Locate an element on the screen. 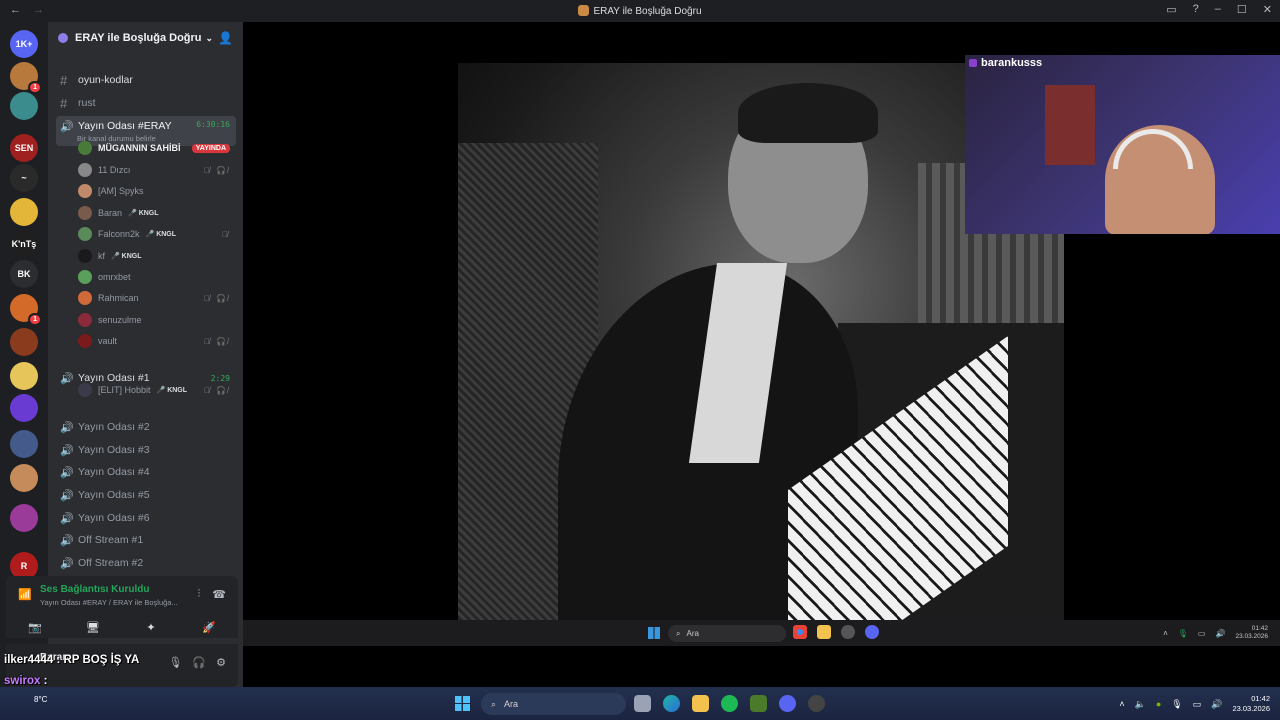 The image size is (1280, 720). maximize-button: ☐ is located at coordinates (1242, 9).